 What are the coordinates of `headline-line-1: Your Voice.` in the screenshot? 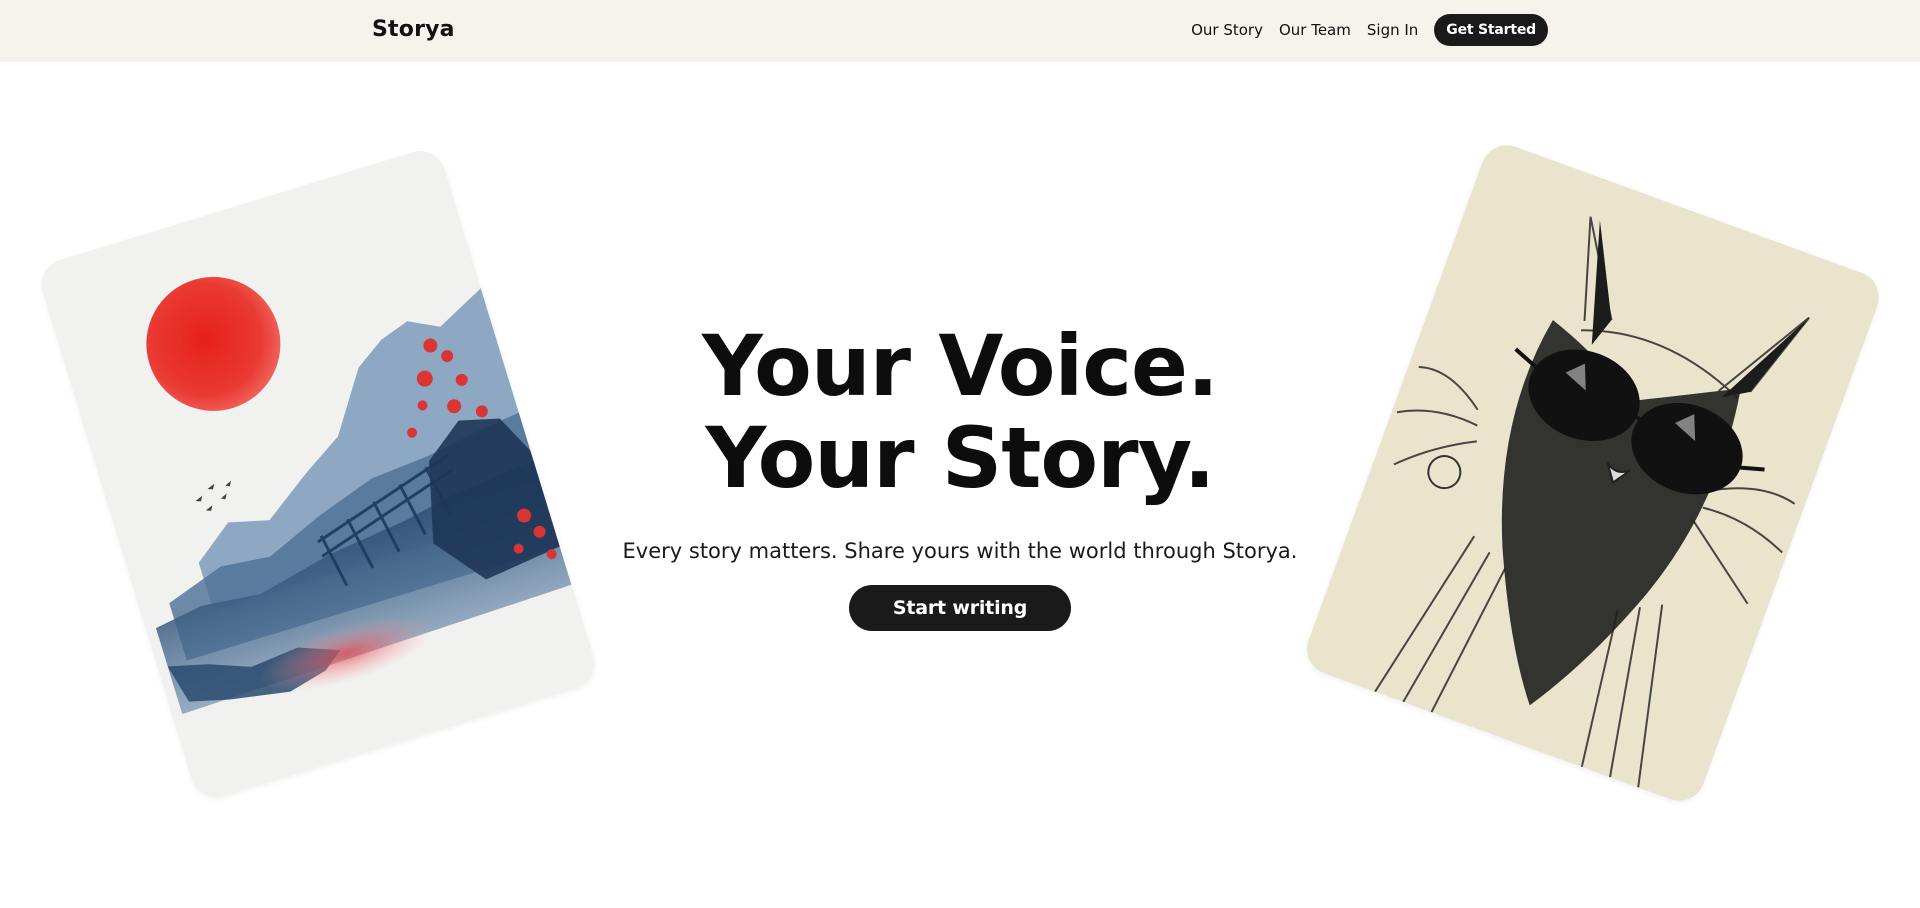 It's located at (960, 366).